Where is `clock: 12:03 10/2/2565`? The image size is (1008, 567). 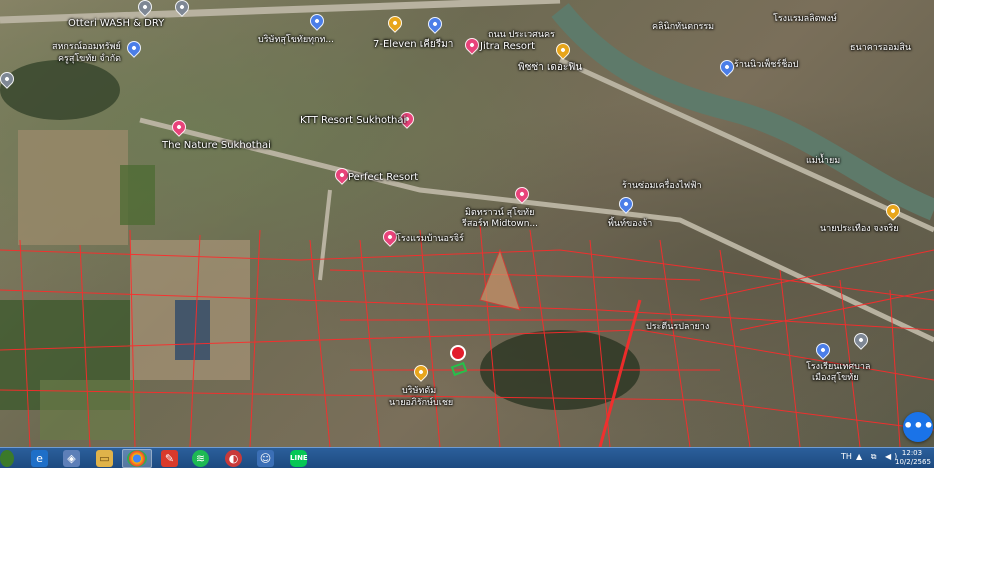 clock: 12:03 10/2/2565 is located at coordinates (913, 458).